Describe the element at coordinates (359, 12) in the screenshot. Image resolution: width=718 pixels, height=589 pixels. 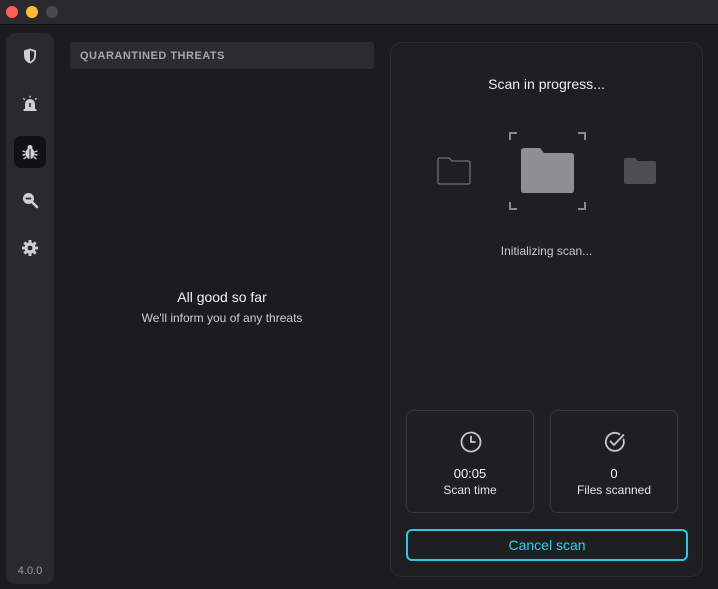
I see `window-titlebar` at that location.